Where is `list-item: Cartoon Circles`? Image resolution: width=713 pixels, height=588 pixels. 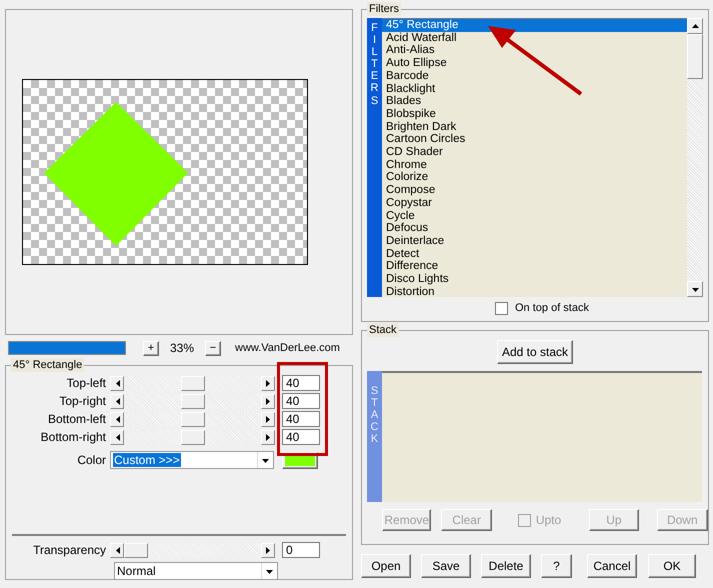
list-item: Cartoon Circles is located at coordinates (534, 139).